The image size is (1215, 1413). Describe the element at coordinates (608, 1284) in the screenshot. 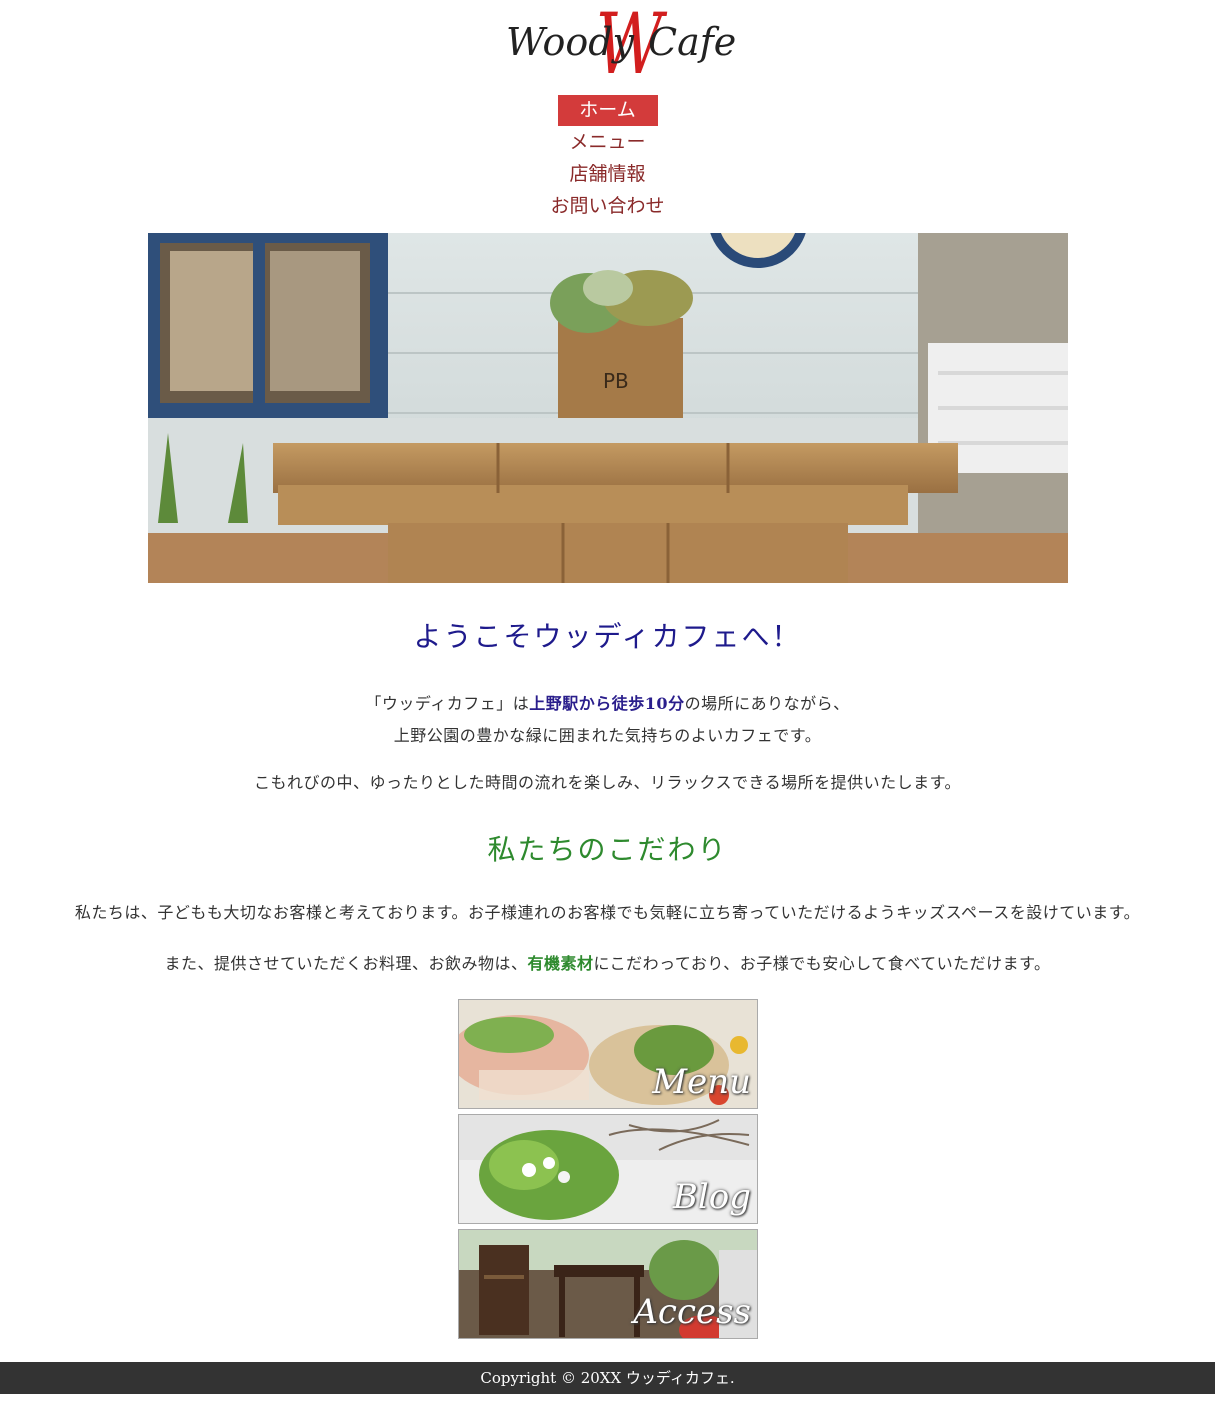

I see `access-banner: Access` at that location.